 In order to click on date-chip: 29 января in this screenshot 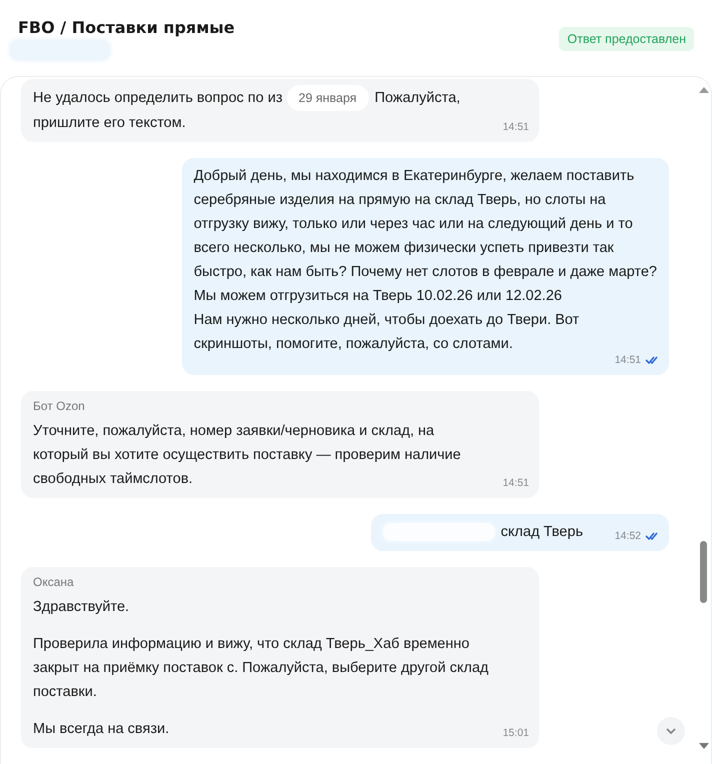, I will do `click(327, 98)`.